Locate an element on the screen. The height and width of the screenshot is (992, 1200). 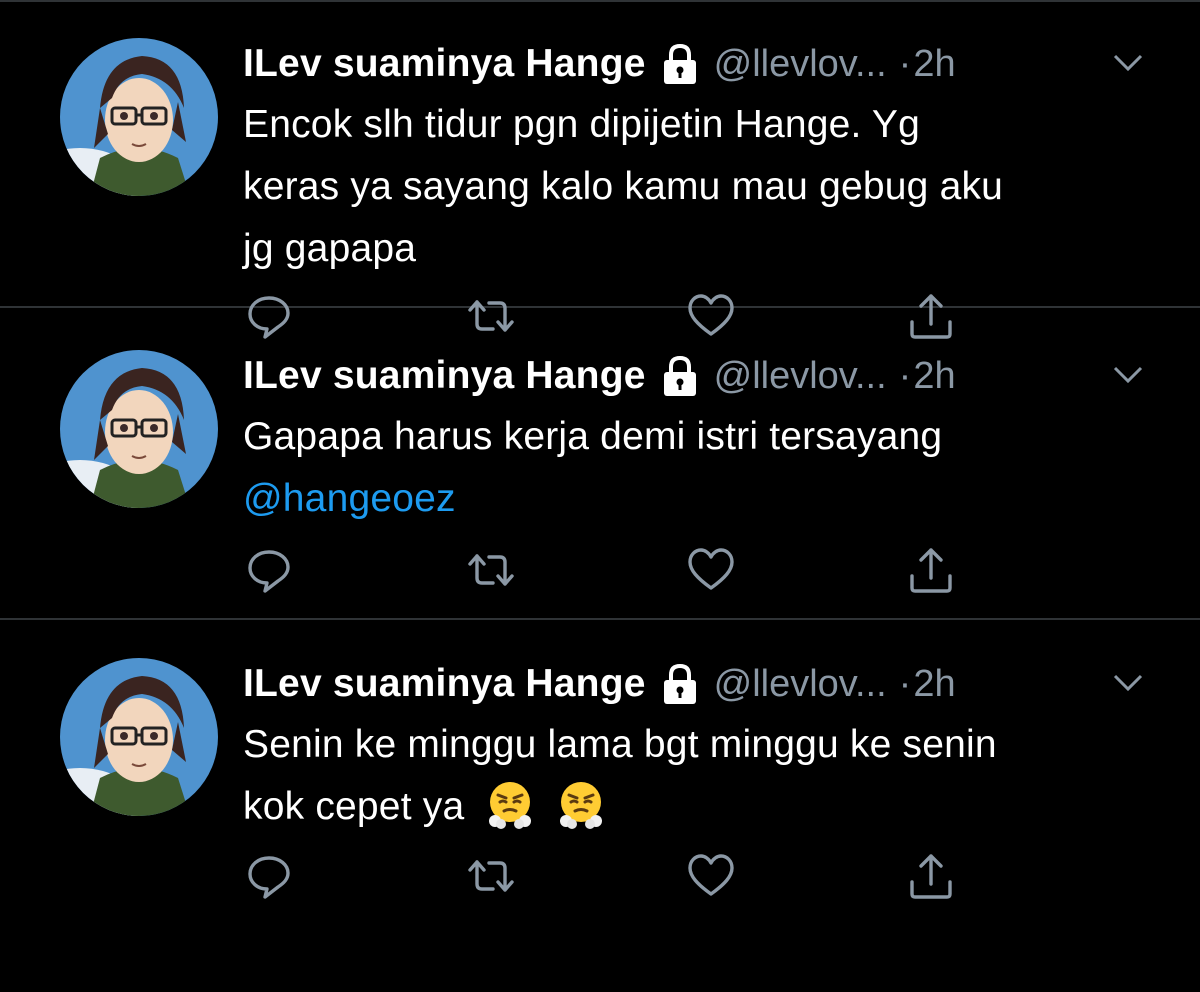
tweet-text-line: Encok slh tidur pgn dipijetin Hange. Yg is located at coordinates (582, 124).